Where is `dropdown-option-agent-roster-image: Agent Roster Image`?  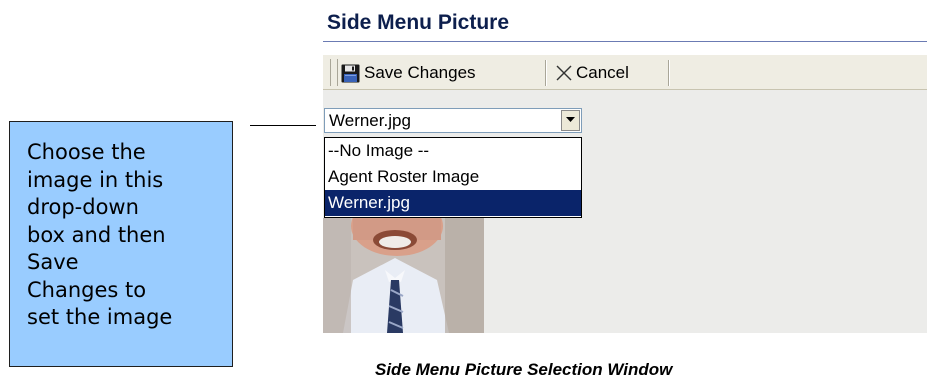
dropdown-option-agent-roster-image: Agent Roster Image is located at coordinates (453, 177).